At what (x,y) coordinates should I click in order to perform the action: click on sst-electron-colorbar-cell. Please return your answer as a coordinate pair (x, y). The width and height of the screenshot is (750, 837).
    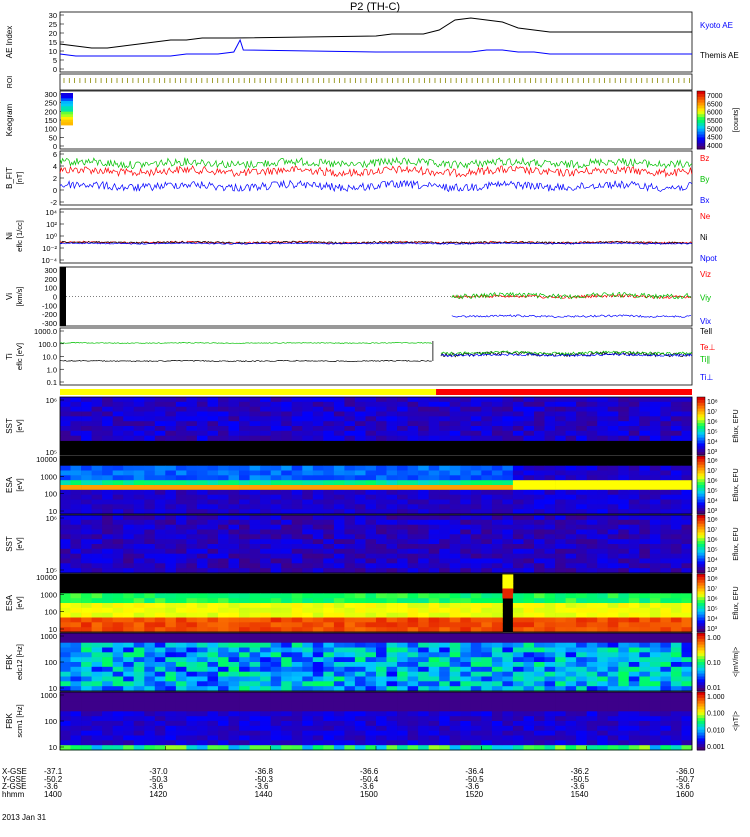
    Looking at the image, I should click on (701, 439).